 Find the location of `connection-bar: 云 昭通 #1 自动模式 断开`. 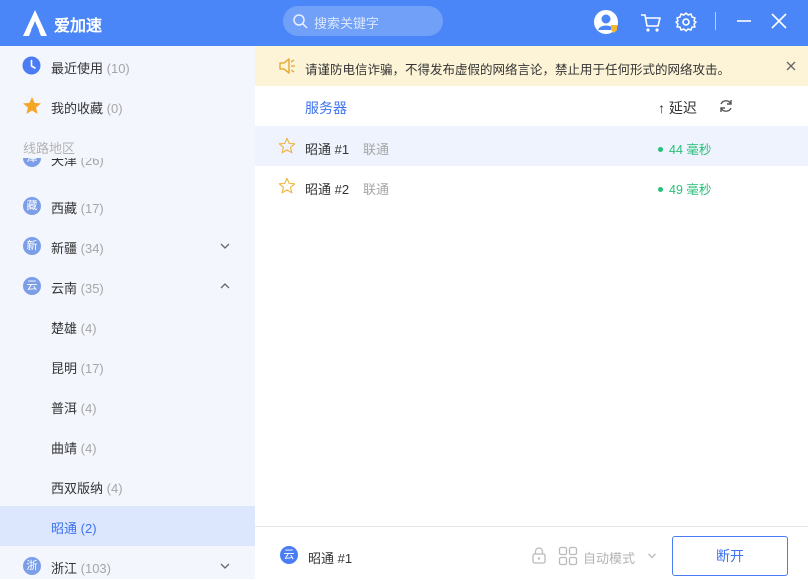

connection-bar: 云 昭通 #1 自动模式 断开 is located at coordinates (531, 553).